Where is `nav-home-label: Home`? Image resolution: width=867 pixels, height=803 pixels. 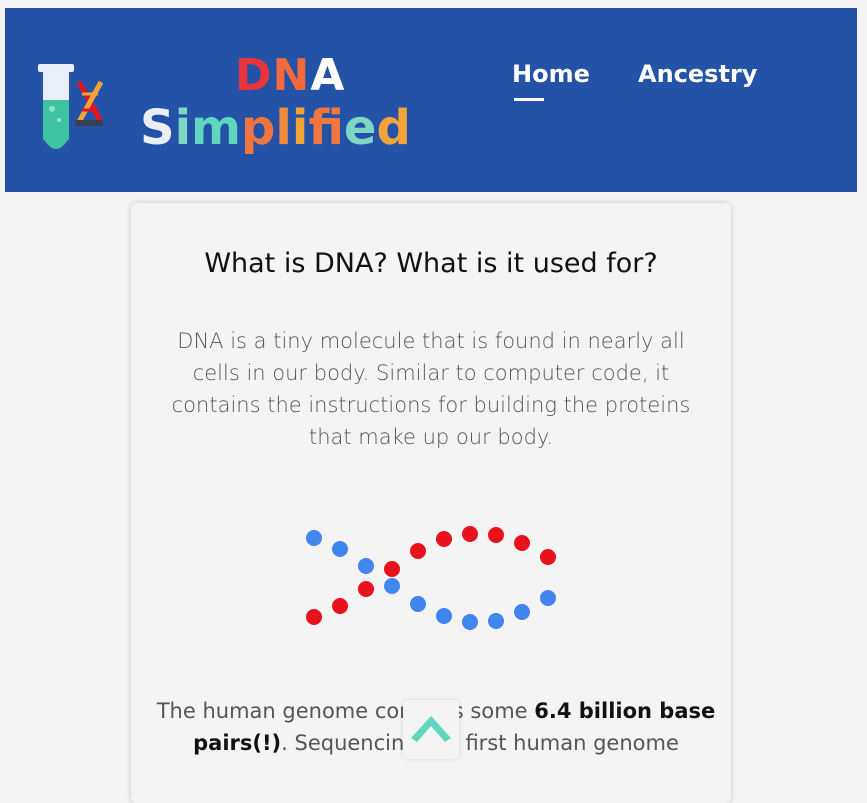 nav-home-label: Home is located at coordinates (551, 74).